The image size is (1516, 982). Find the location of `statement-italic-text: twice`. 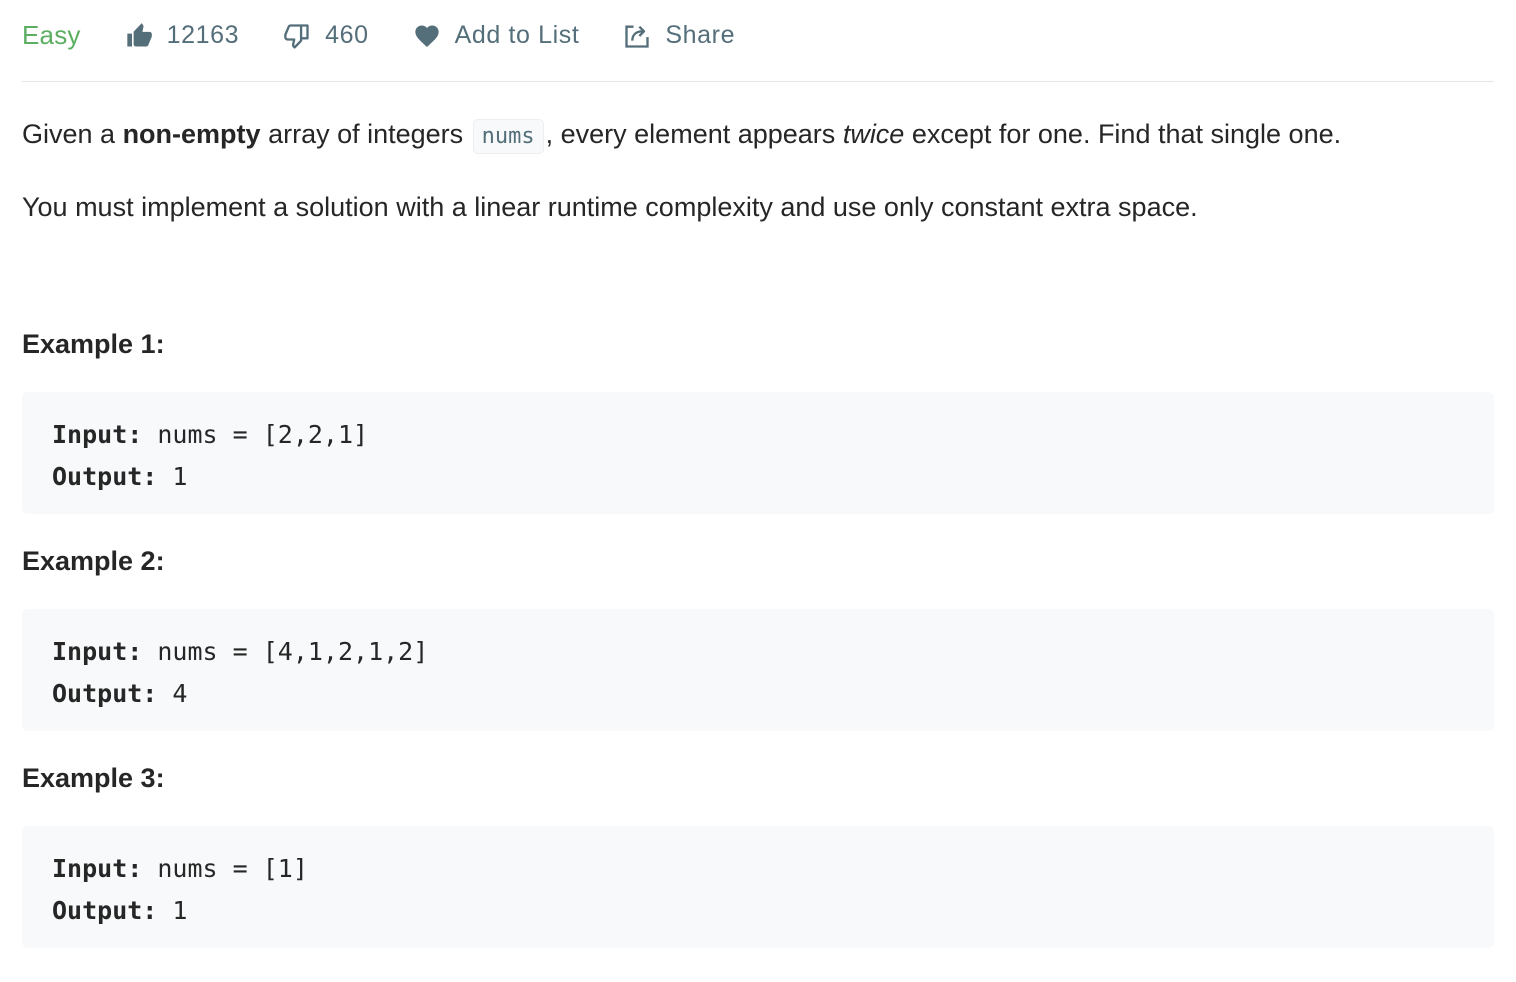

statement-italic-text: twice is located at coordinates (873, 134).